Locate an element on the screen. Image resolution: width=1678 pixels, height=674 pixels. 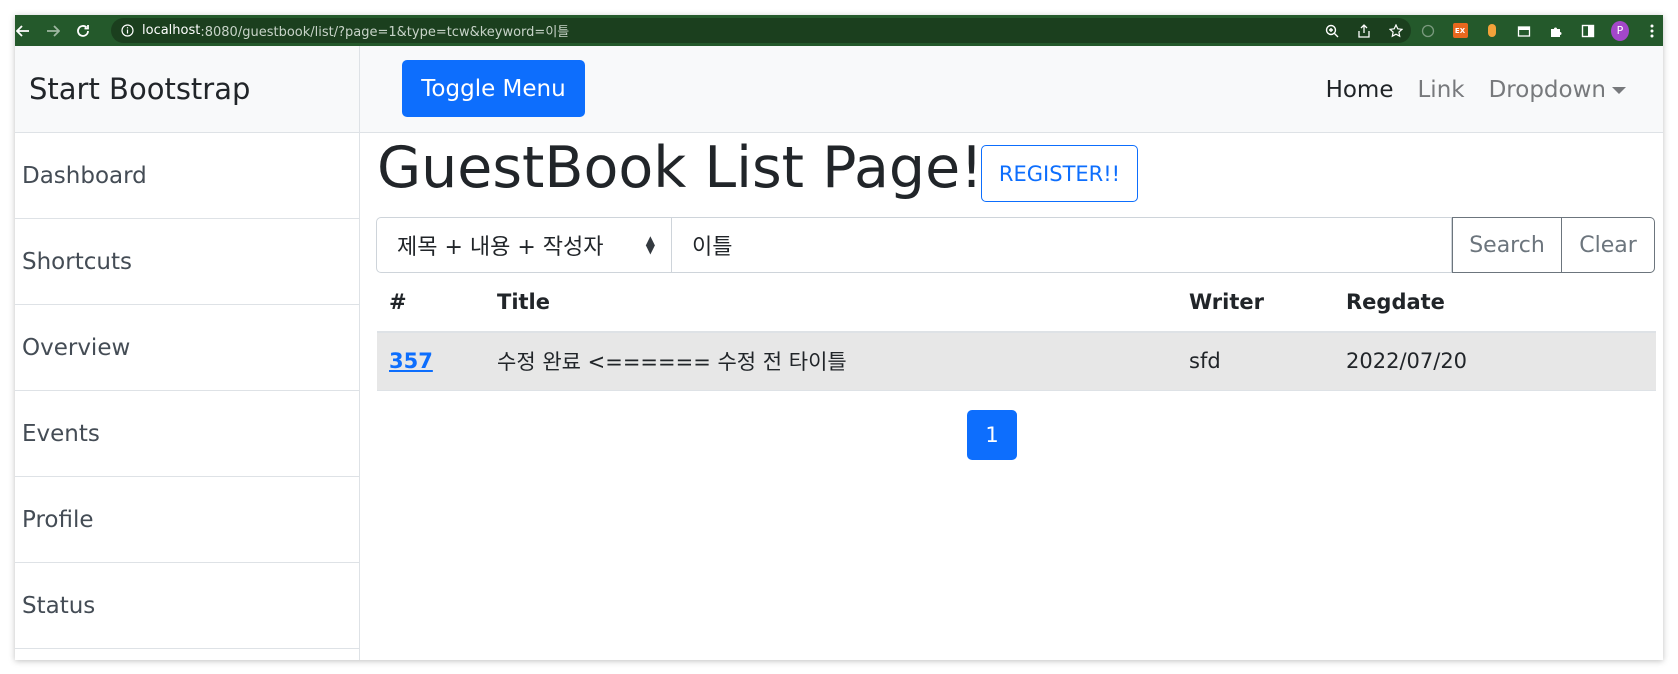
select-arrows-icon: ▲ ▼ is located at coordinates (650, 244).